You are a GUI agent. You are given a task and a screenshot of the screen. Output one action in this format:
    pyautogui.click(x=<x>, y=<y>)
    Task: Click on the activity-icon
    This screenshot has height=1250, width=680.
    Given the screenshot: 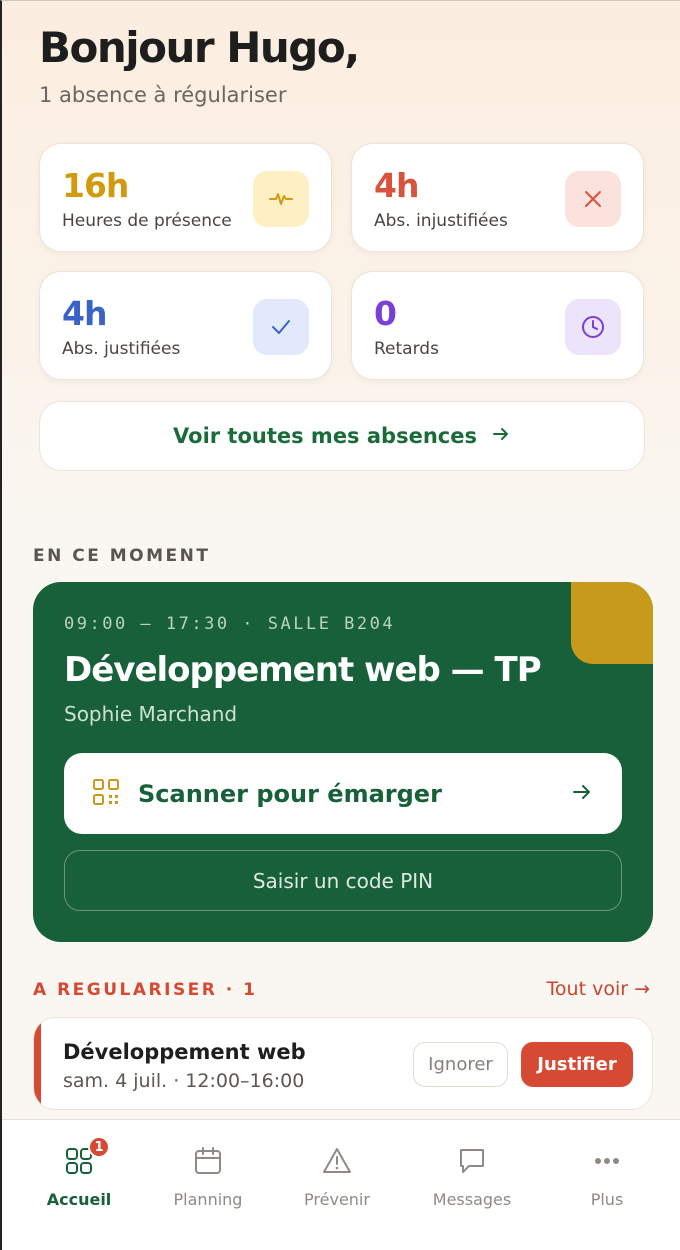 What is the action you would take?
    pyautogui.click(x=281, y=199)
    